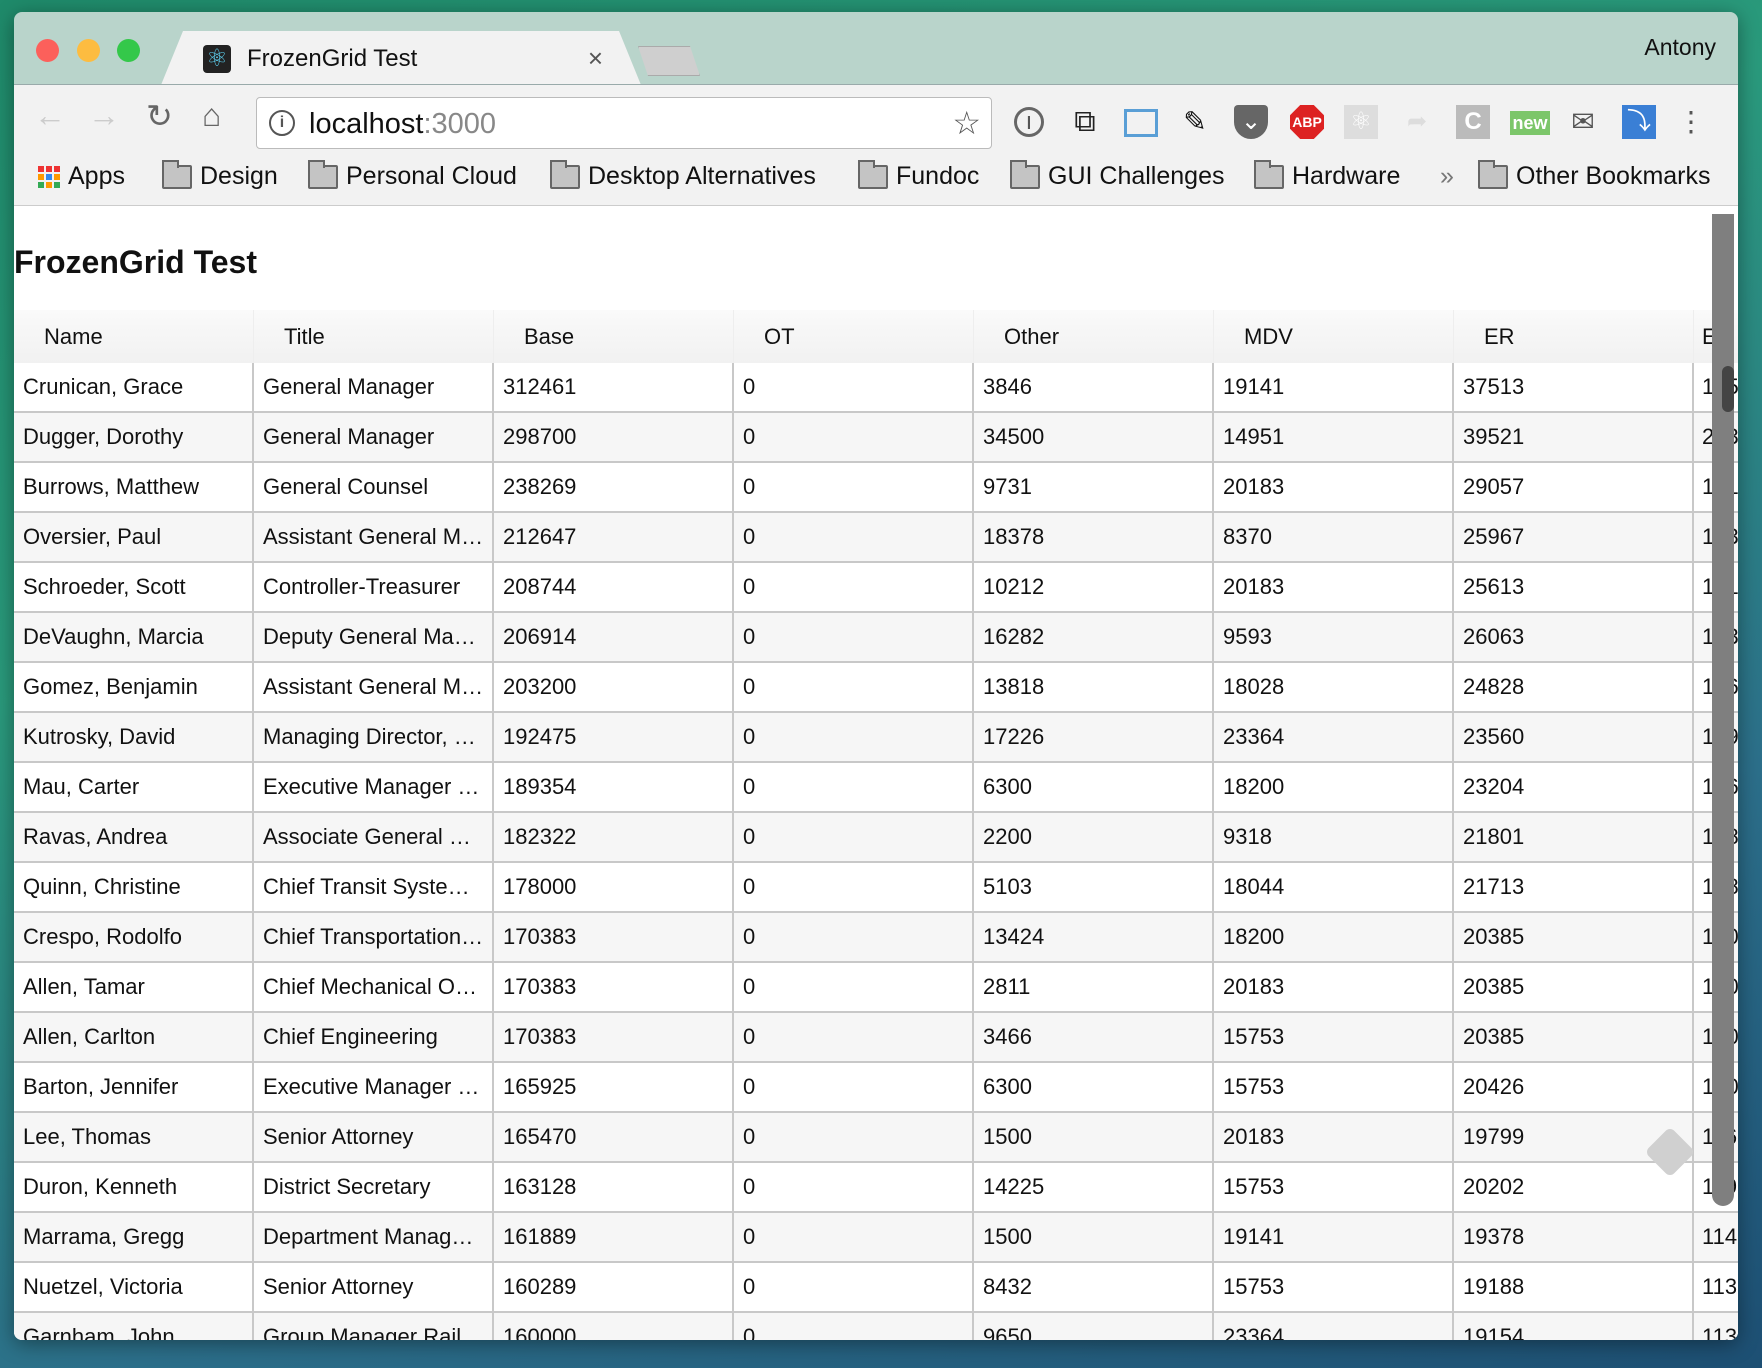 The width and height of the screenshot is (1762, 1368). What do you see at coordinates (104, 115) in the screenshot?
I see `forward-icon: →` at bounding box center [104, 115].